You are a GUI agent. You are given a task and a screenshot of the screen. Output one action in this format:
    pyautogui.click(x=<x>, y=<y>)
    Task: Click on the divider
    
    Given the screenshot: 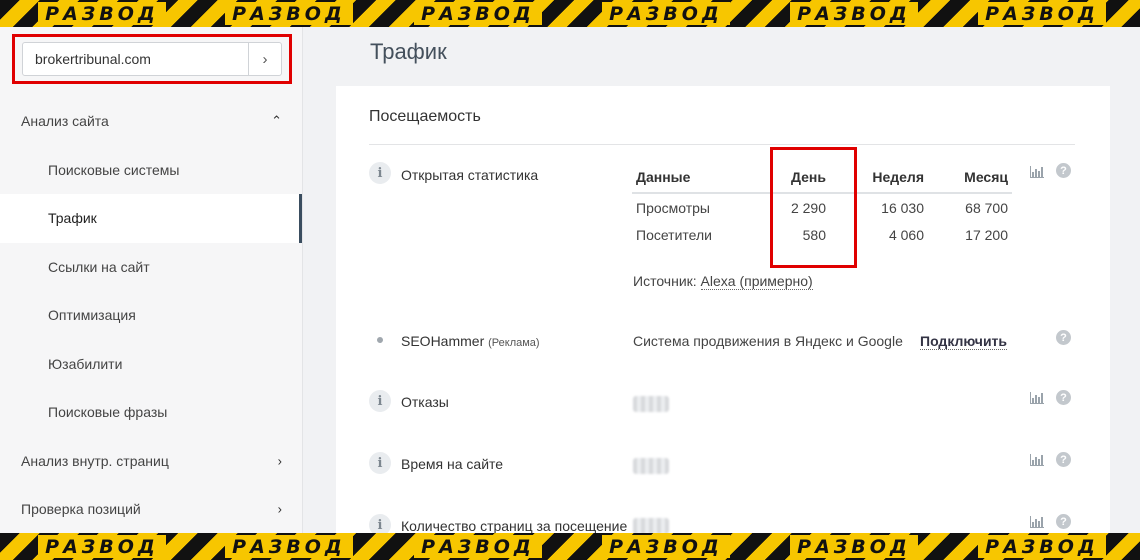 What is the action you would take?
    pyautogui.click(x=722, y=144)
    